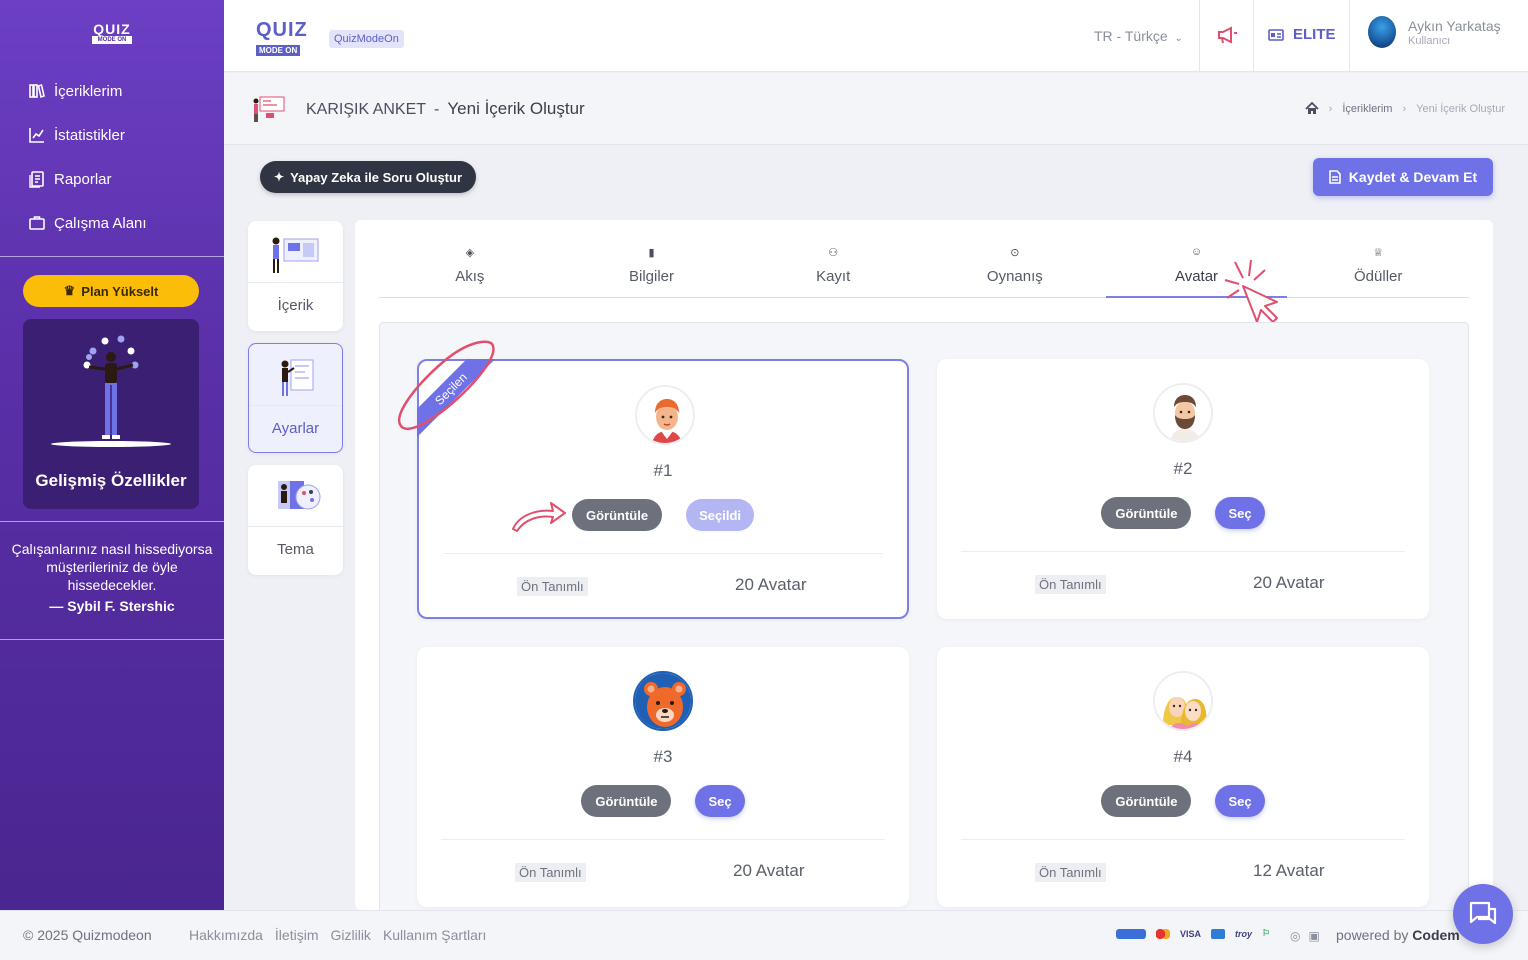 The width and height of the screenshot is (1528, 960). What do you see at coordinates (1434, 32) in the screenshot?
I see `user-menu: Aykın Yarkataş Kullanıcı` at bounding box center [1434, 32].